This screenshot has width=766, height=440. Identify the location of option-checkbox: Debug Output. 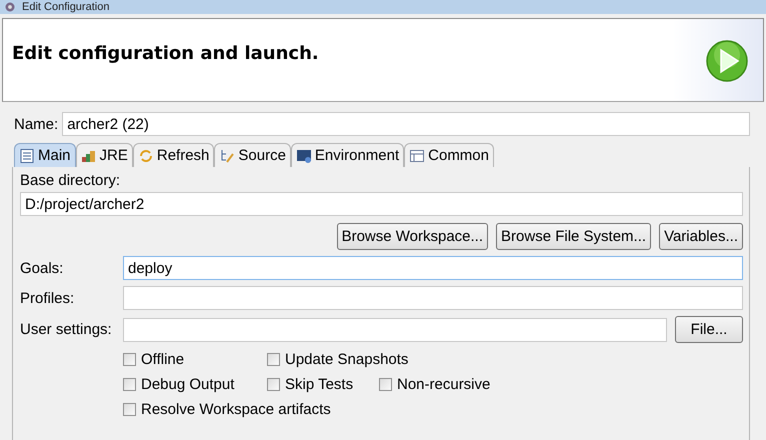
(195, 384).